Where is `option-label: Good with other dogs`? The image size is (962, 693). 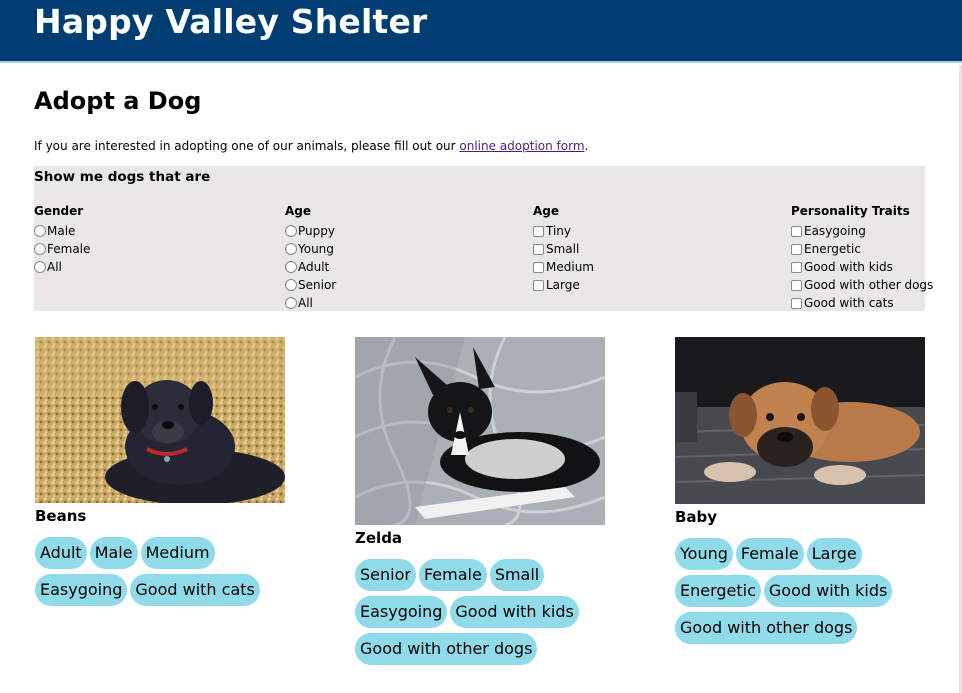 option-label: Good with other dogs is located at coordinates (869, 285).